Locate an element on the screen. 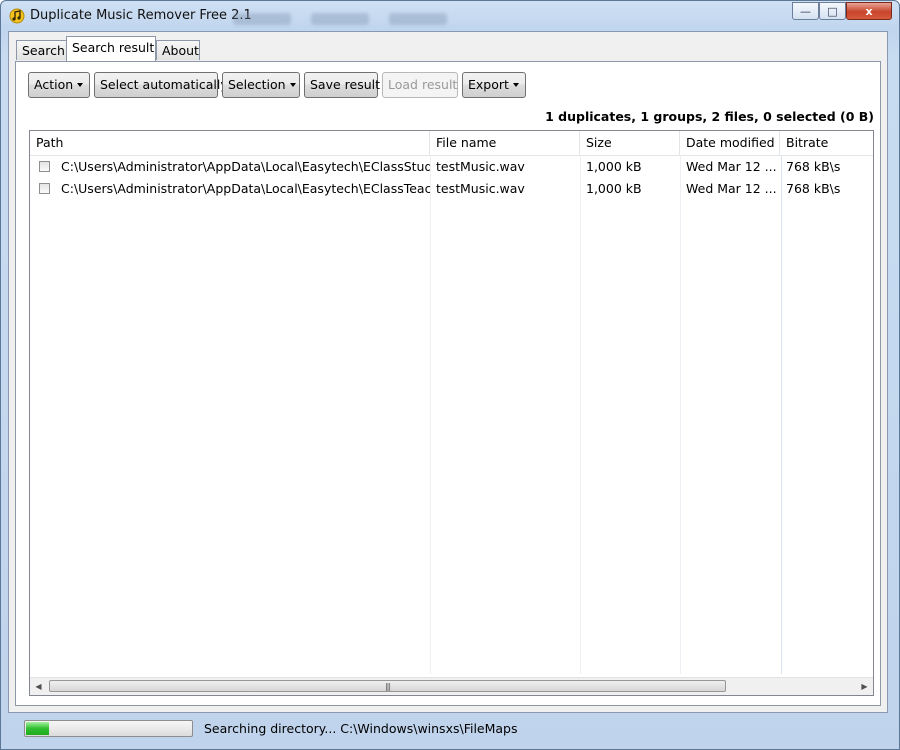 The image size is (900, 750). tab-about: About is located at coordinates (178, 50).